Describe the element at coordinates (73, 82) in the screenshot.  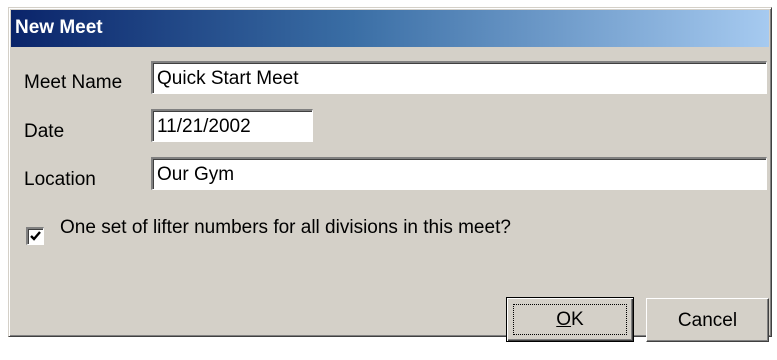
I see `meet-name-label: Meet Name` at that location.